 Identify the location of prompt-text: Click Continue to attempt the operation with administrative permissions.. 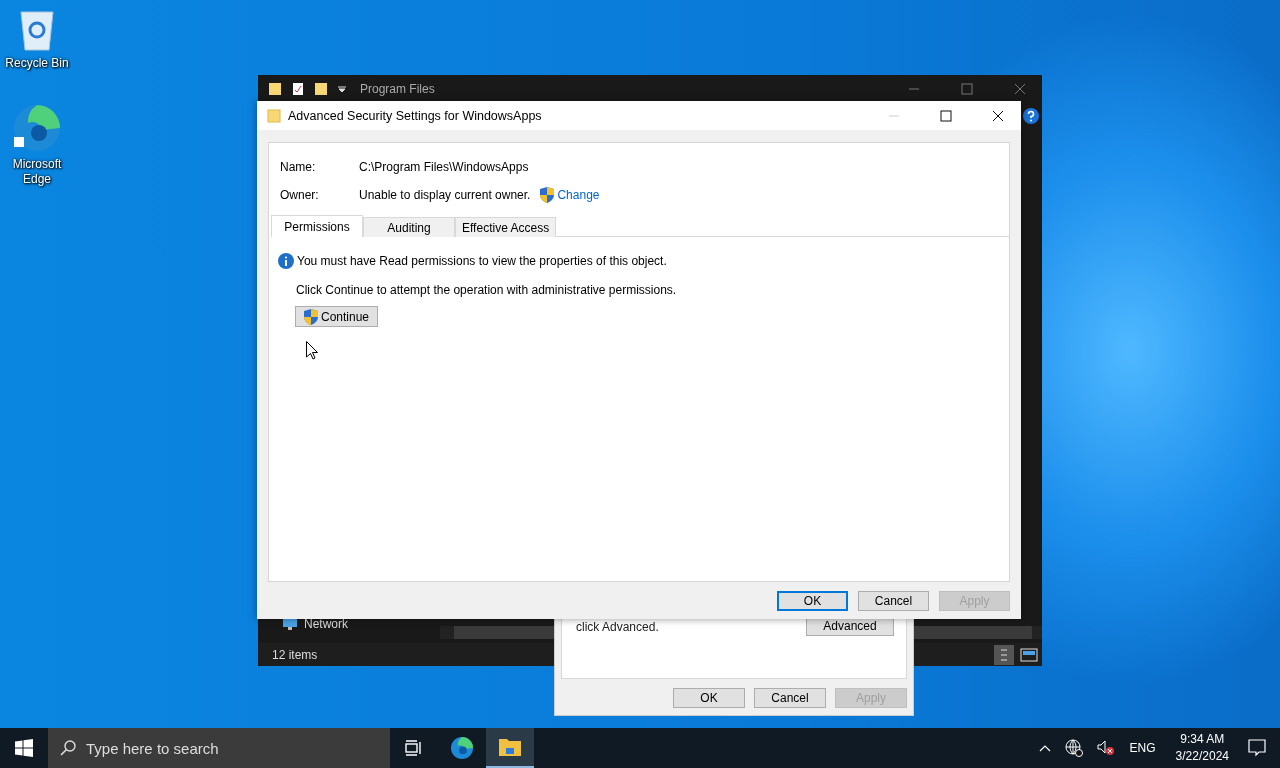
(487, 290).